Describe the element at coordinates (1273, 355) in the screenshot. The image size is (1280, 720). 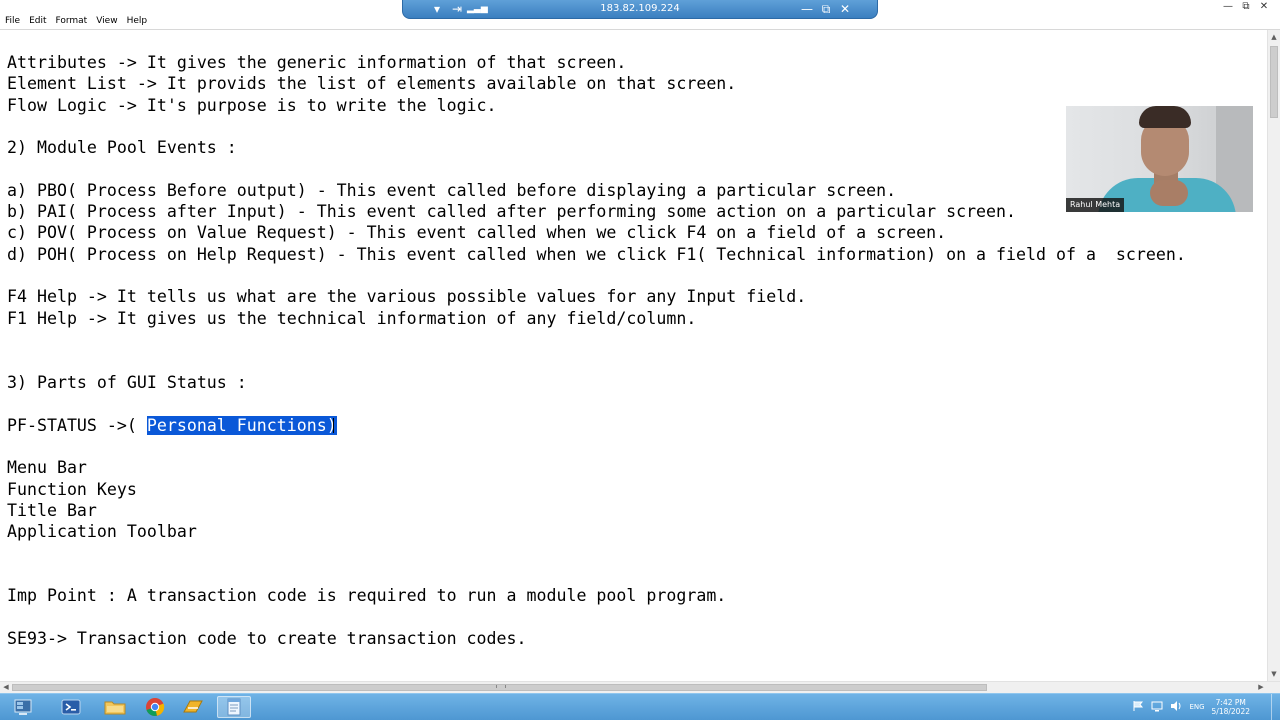
I see `vertical-scrollbar: ▲ ▼` at that location.